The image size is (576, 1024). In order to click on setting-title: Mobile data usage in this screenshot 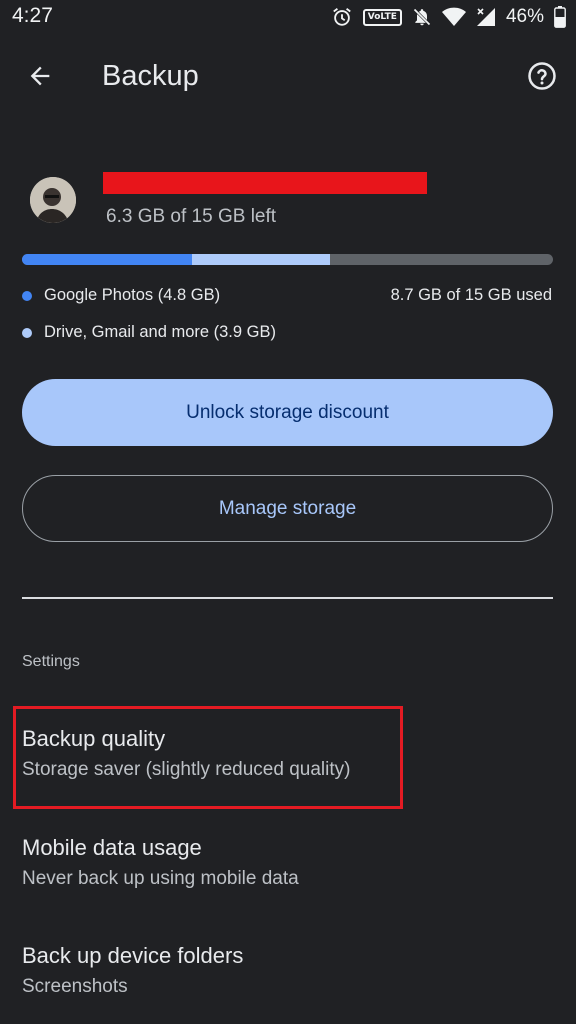, I will do `click(112, 847)`.